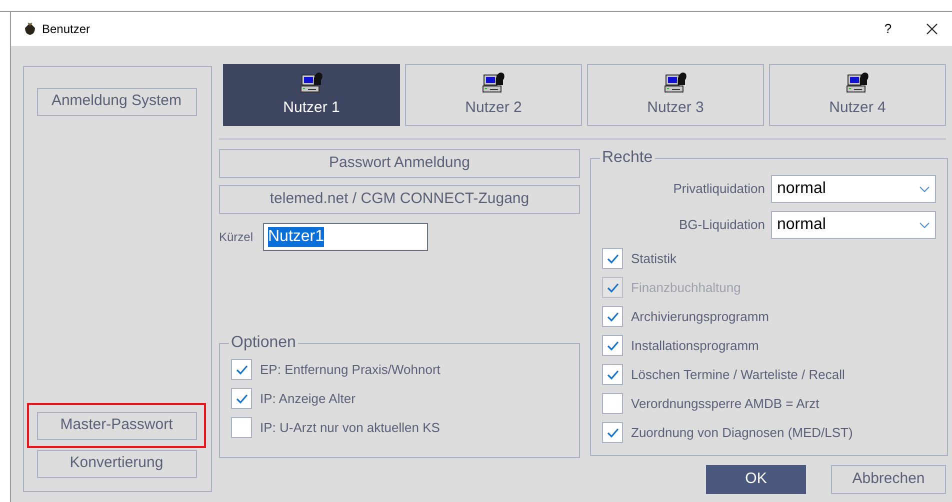 The image size is (952, 502). What do you see at coordinates (30, 29) in the screenshot?
I see `app-icon` at bounding box center [30, 29].